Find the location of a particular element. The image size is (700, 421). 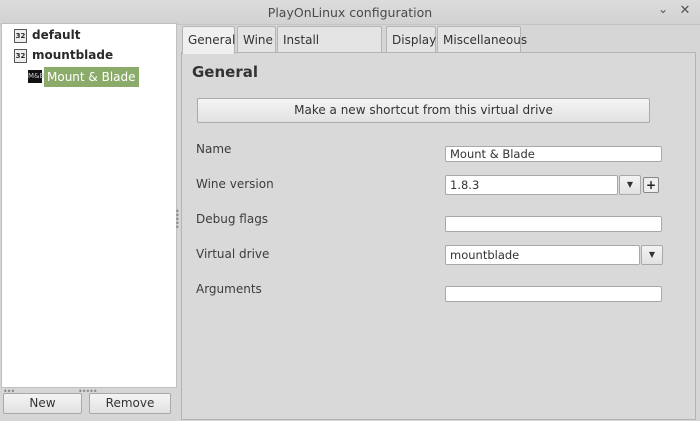

title-bar: PlayOnLinux configuration ⌄ ✕ is located at coordinates (350, 12).